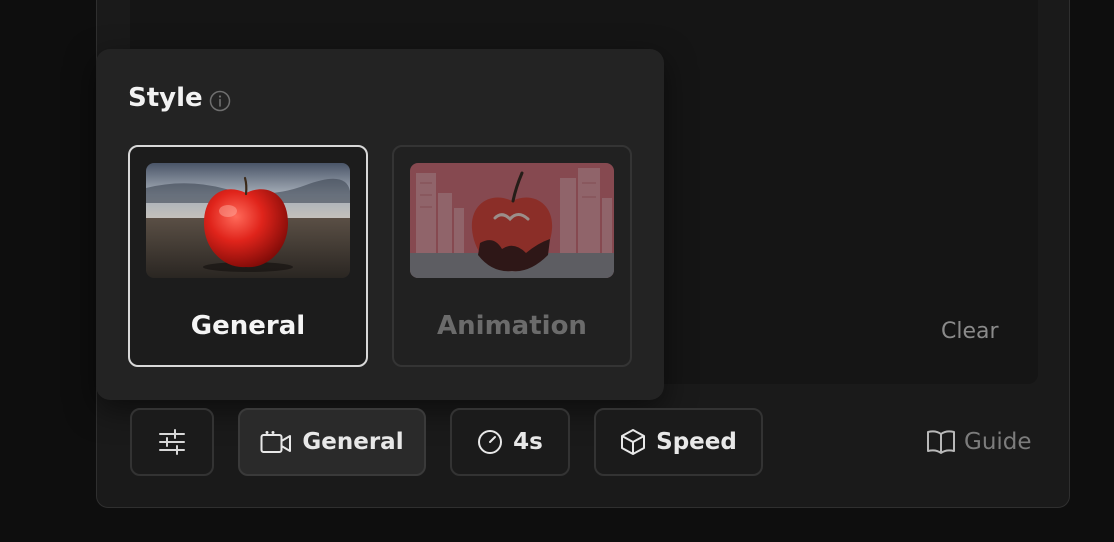 The height and width of the screenshot is (542, 1114). What do you see at coordinates (512, 326) in the screenshot?
I see `style-option-animation-label: Animation` at bounding box center [512, 326].